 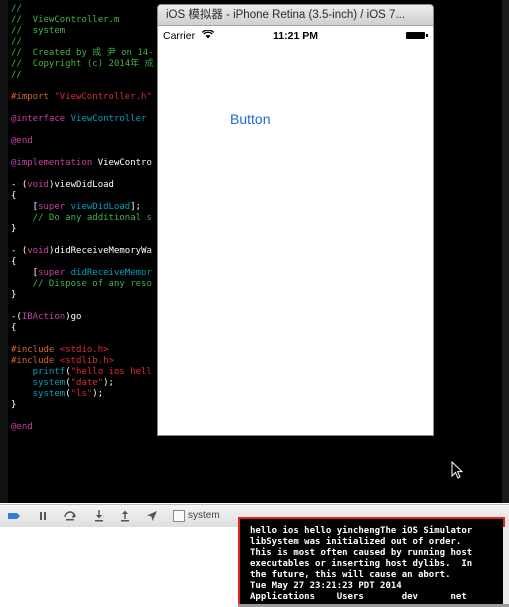 I want to click on code-token: #import, so click(x=33, y=97).